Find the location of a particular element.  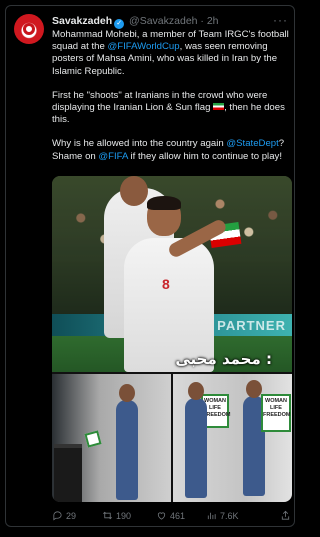

retweet-button: 190 is located at coordinates (116, 515).